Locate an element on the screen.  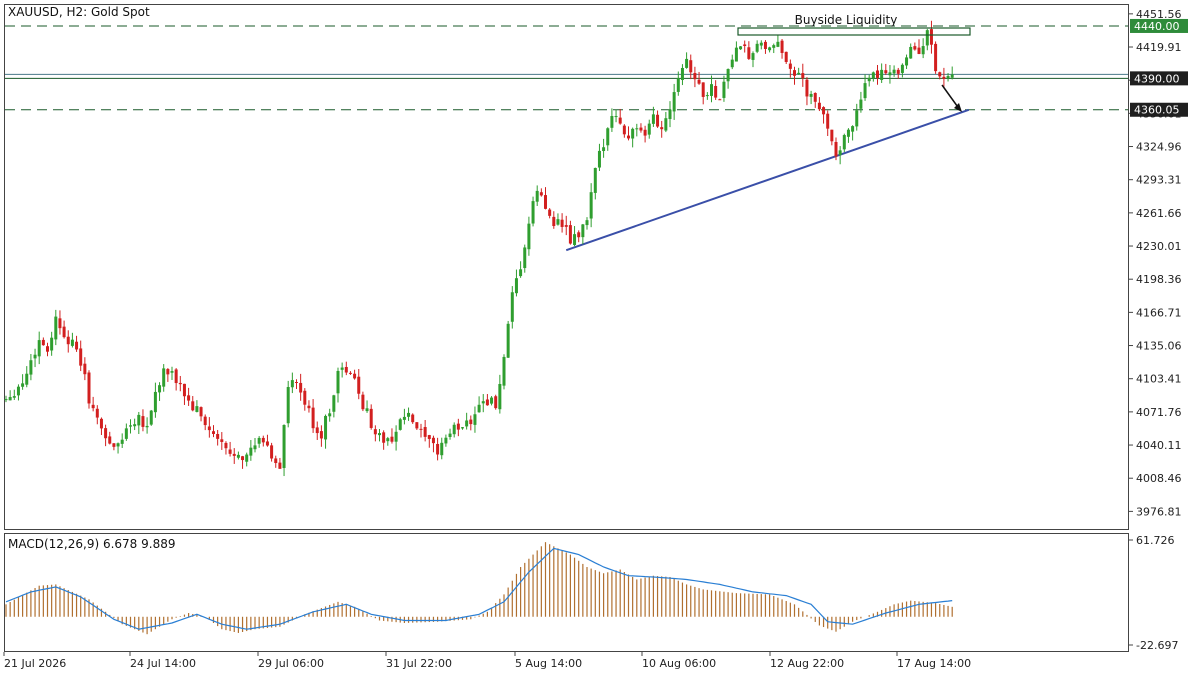
macd-axis: 61.726 -22.697 is located at coordinates (1153, 593).